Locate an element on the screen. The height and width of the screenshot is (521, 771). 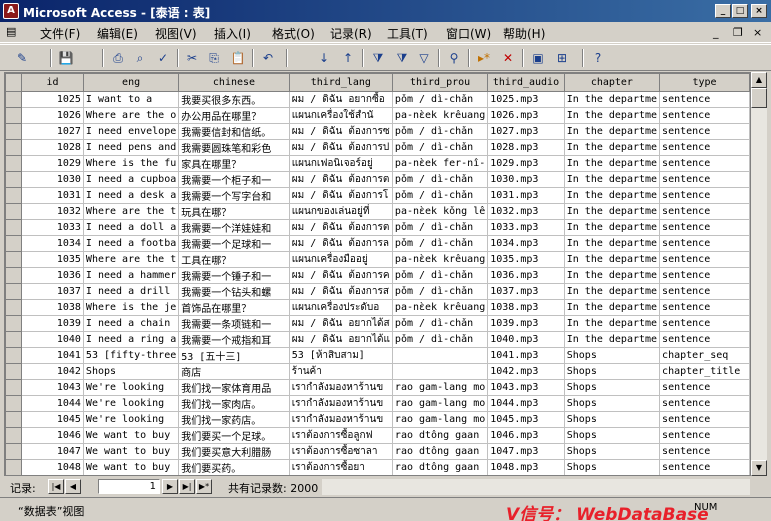
table-cell-third-prou: pa-nὲek krêuang is located at coordinates (440, 259).